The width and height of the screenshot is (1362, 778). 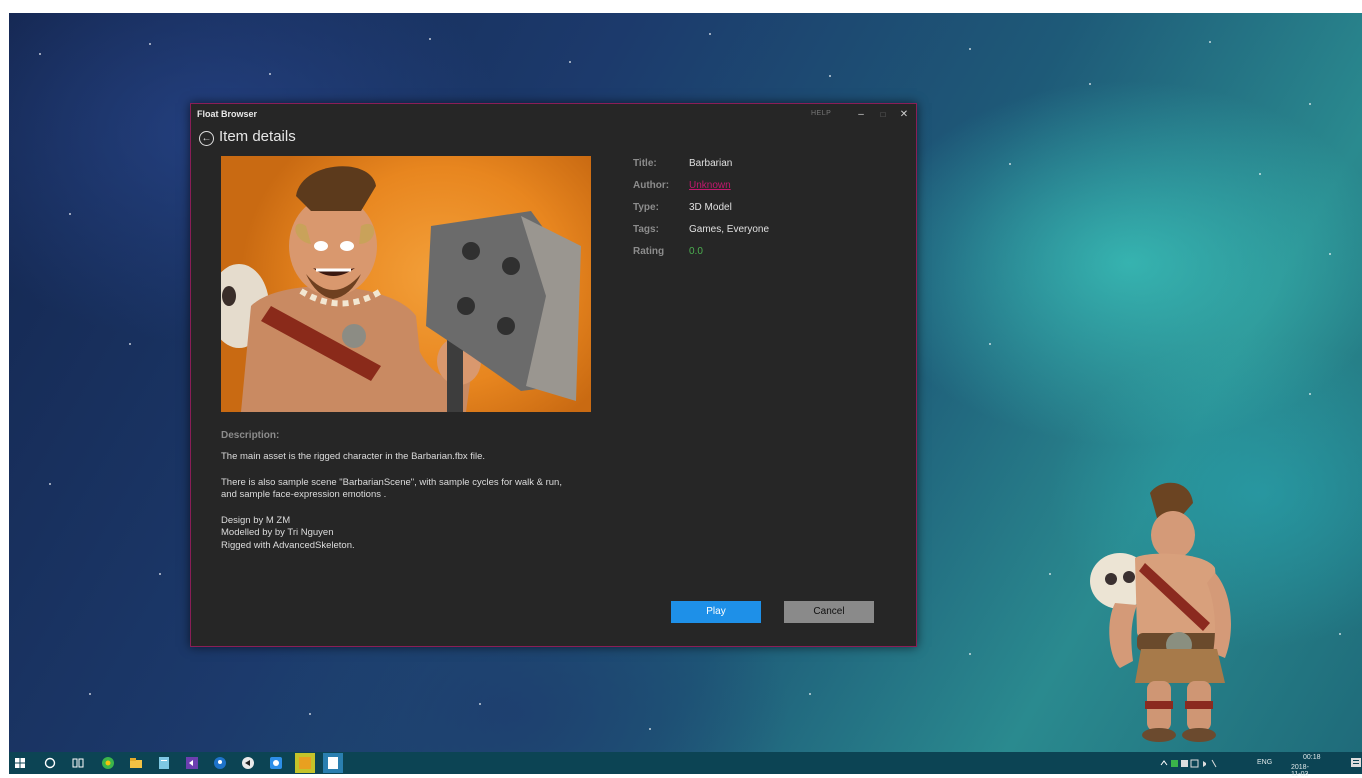 I want to click on meta-label: Title:, so click(x=645, y=163).